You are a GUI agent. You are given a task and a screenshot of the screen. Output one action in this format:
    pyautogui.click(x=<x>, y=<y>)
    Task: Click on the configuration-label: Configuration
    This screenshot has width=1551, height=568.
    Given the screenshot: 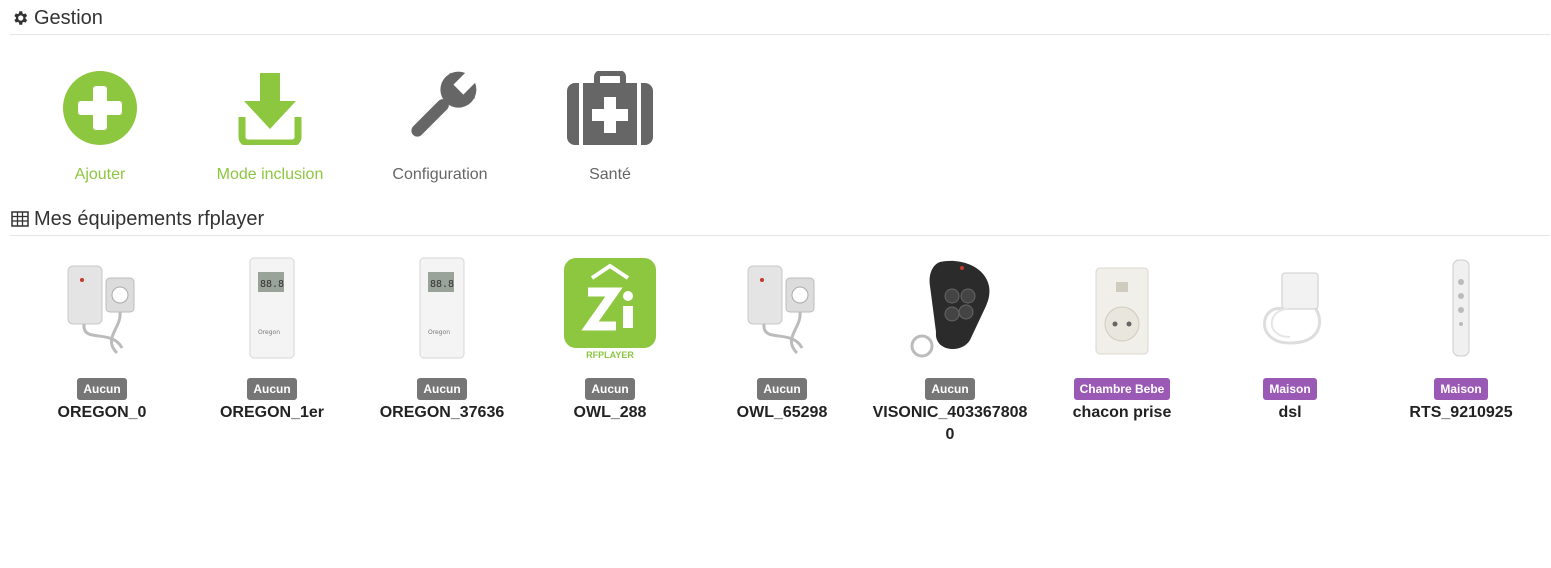 What is the action you would take?
    pyautogui.click(x=440, y=174)
    